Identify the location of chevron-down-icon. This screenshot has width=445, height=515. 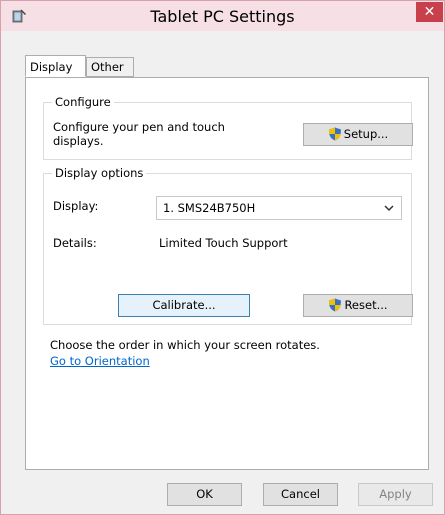
(389, 208).